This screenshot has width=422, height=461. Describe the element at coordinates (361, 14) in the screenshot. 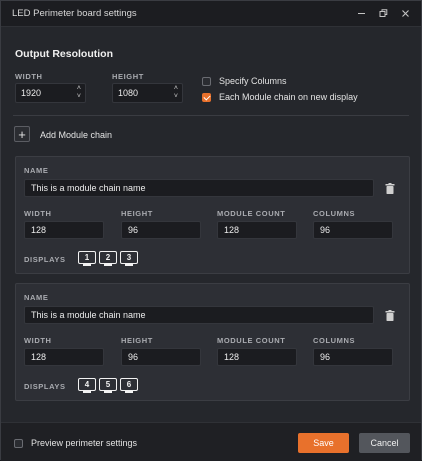

I see `minimize-icon` at that location.